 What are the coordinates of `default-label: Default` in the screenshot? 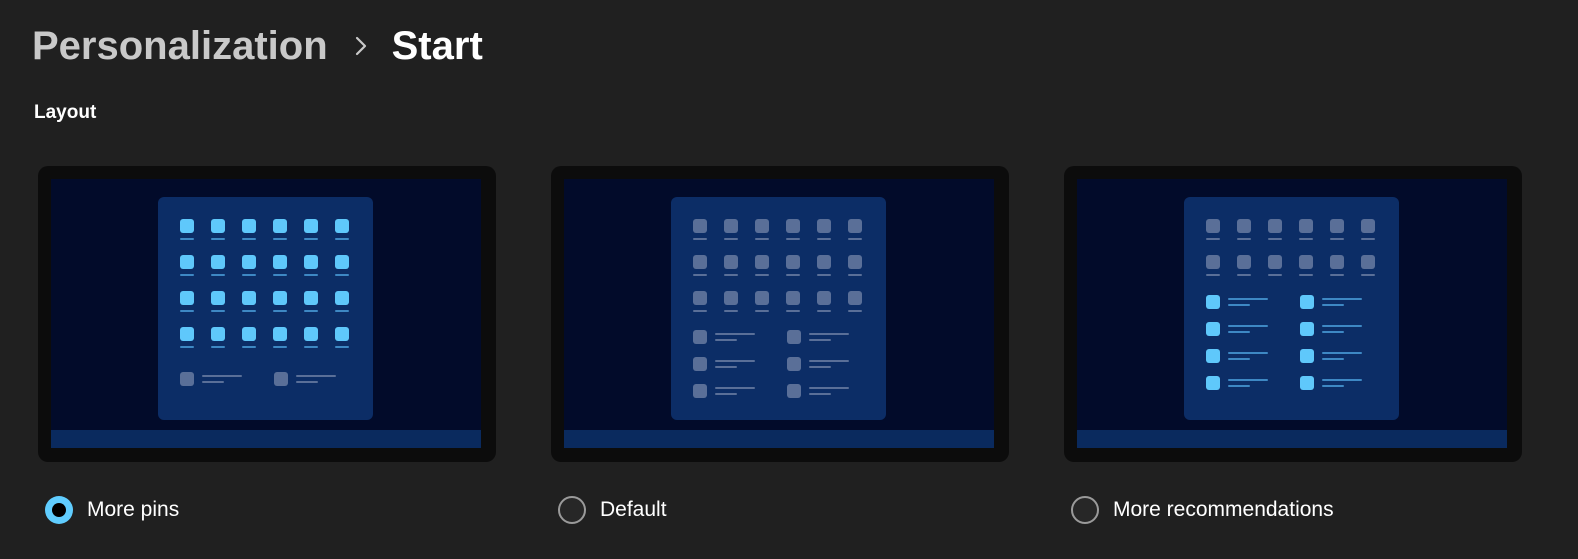 It's located at (633, 509).